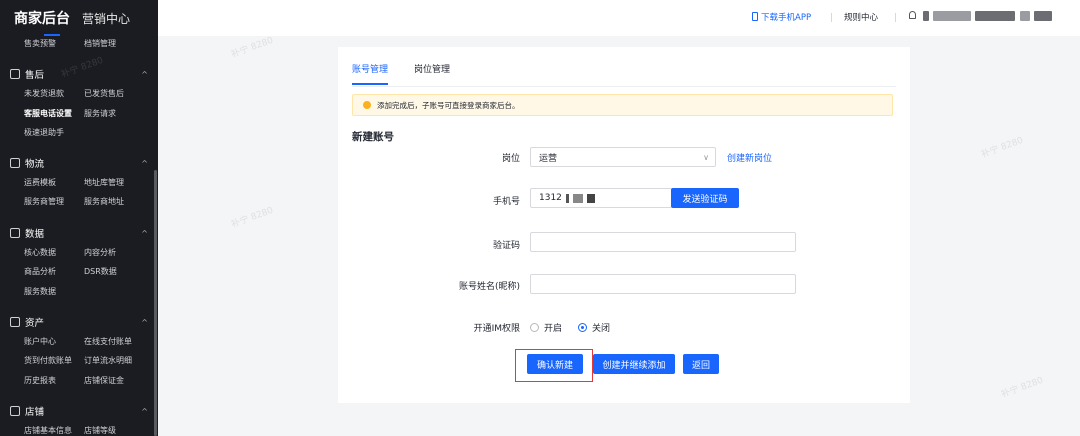 The image size is (1080, 436). Describe the element at coordinates (624, 86) in the screenshot. I see `tabs-divider` at that location.